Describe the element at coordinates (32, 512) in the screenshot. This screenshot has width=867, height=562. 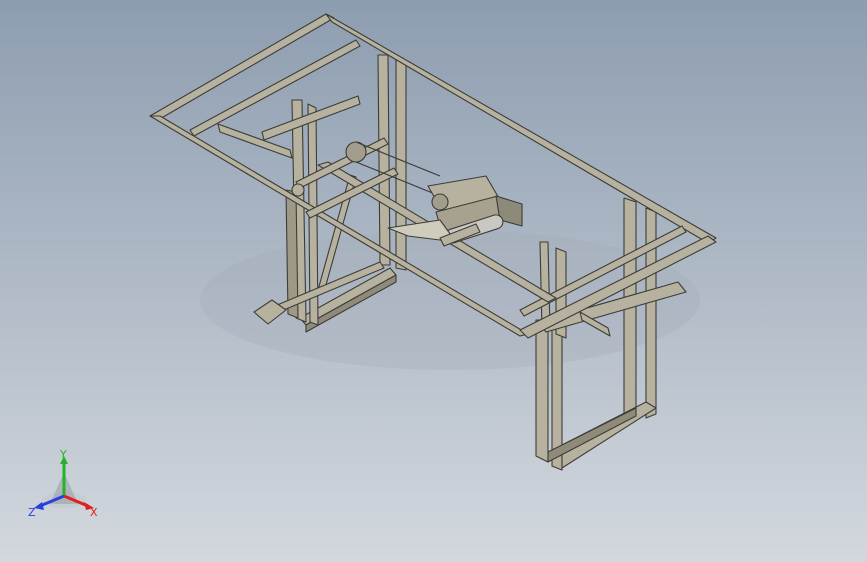
I see `z-axis-label: Z` at that location.